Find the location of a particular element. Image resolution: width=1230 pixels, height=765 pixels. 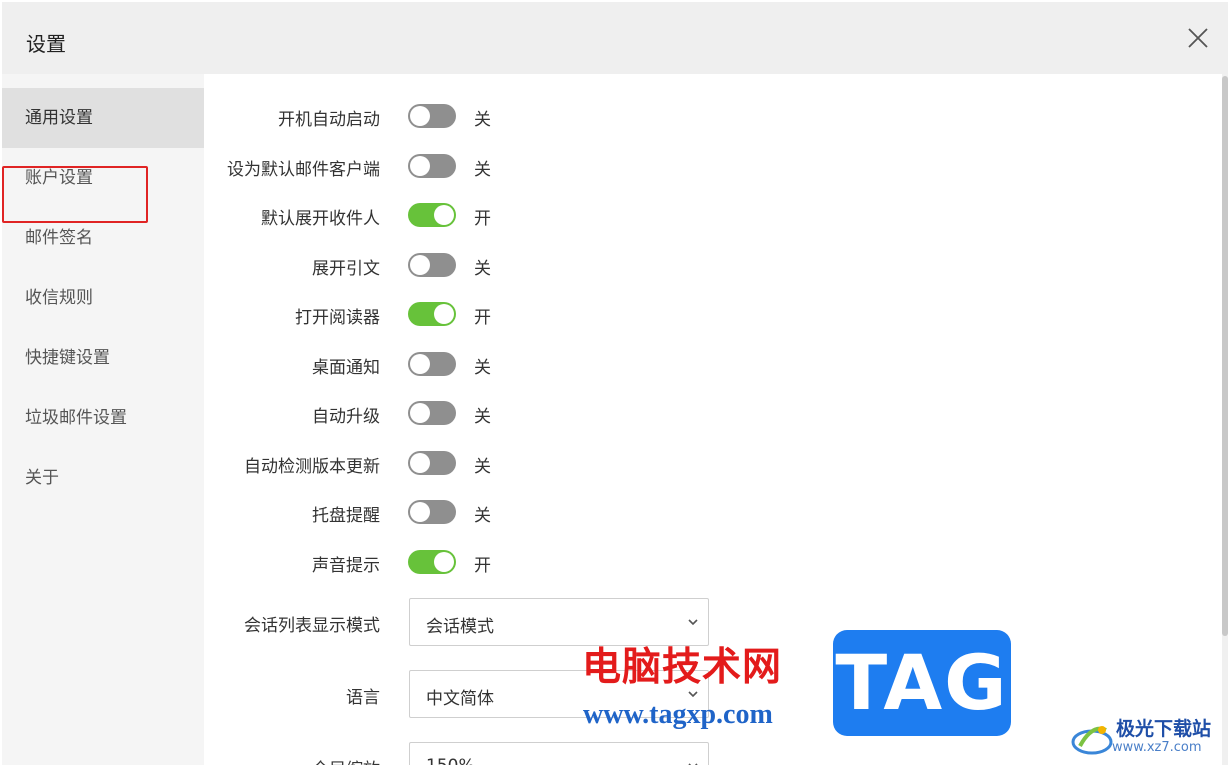

setting-label: 全局缩放 is located at coordinates (346, 760).